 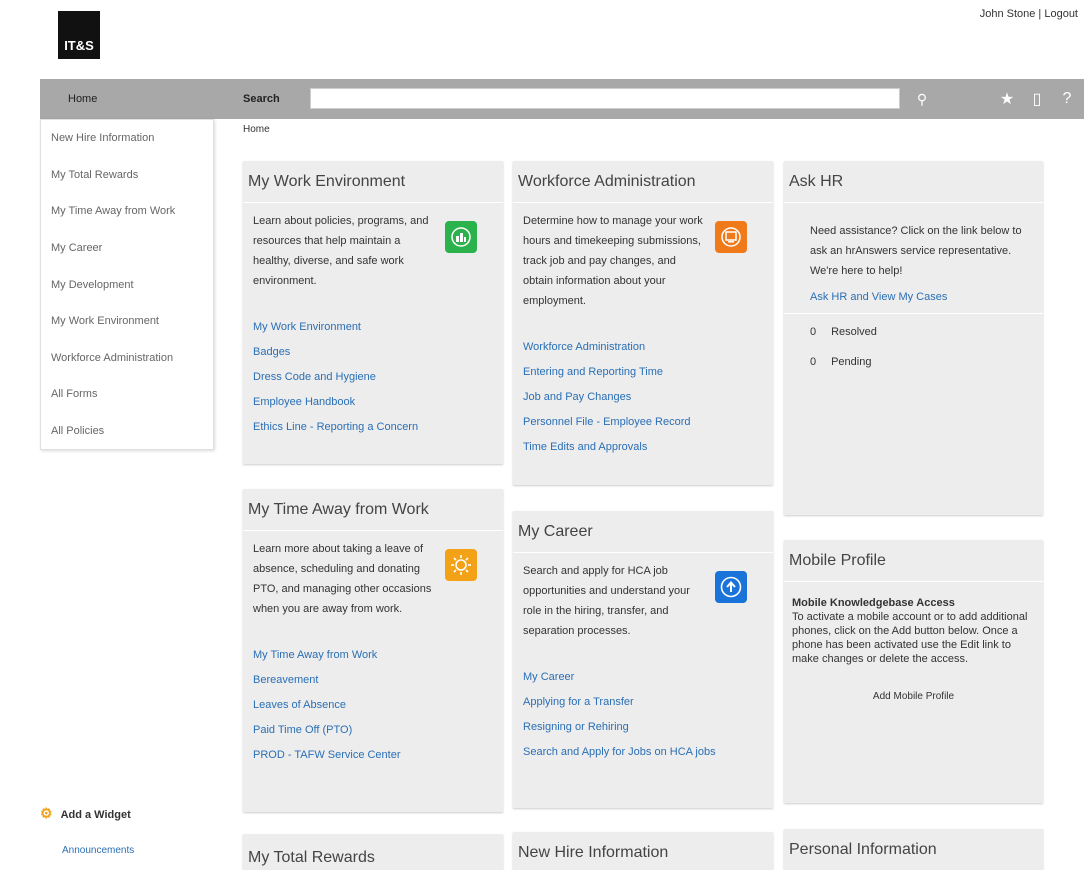 What do you see at coordinates (373, 680) in the screenshot?
I see `link-bereavement: Bereavement` at bounding box center [373, 680].